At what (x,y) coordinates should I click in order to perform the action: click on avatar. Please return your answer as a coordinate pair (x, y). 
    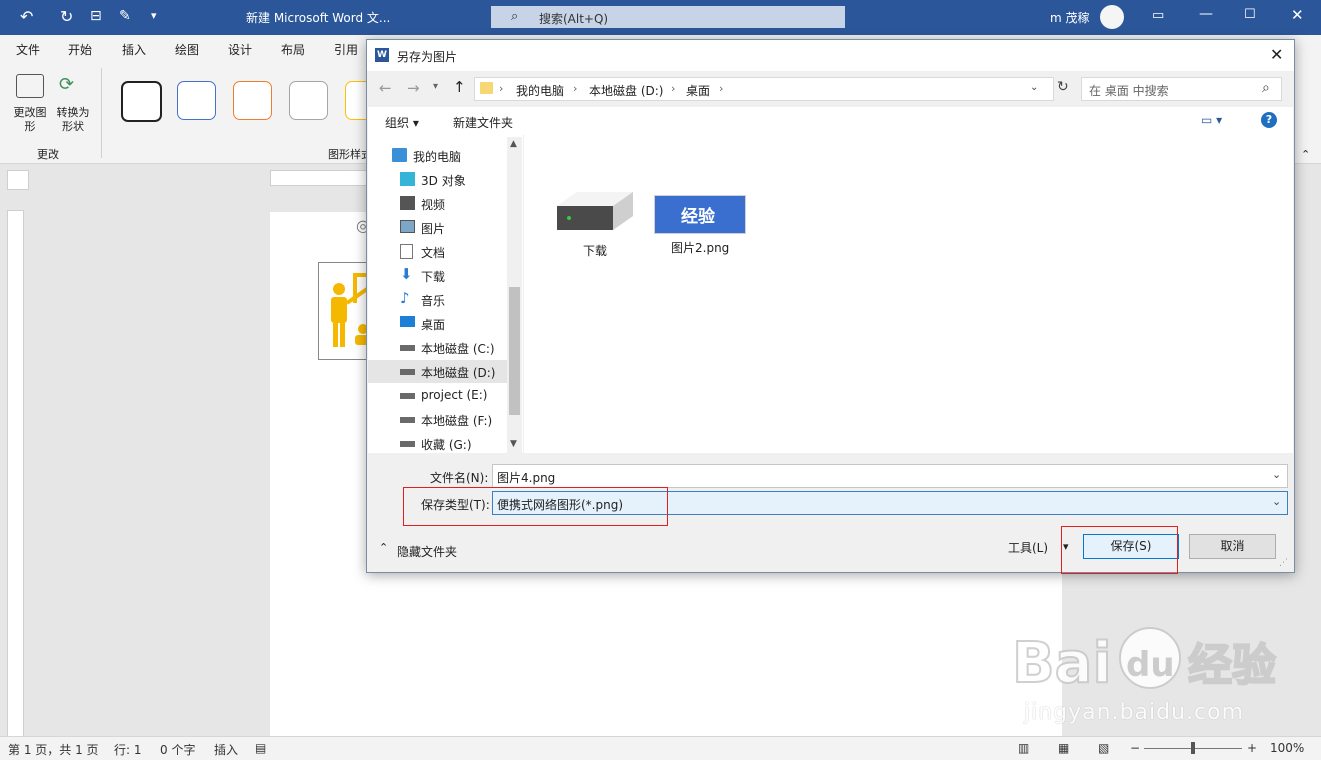
    Looking at the image, I should click on (1112, 17).